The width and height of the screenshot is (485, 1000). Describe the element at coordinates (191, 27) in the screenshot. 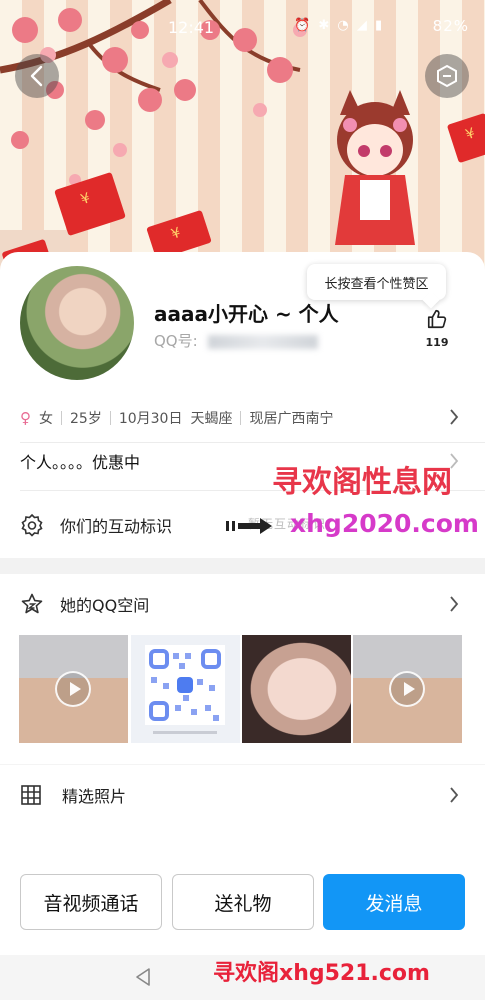

I see `status-time: 12:41` at that location.